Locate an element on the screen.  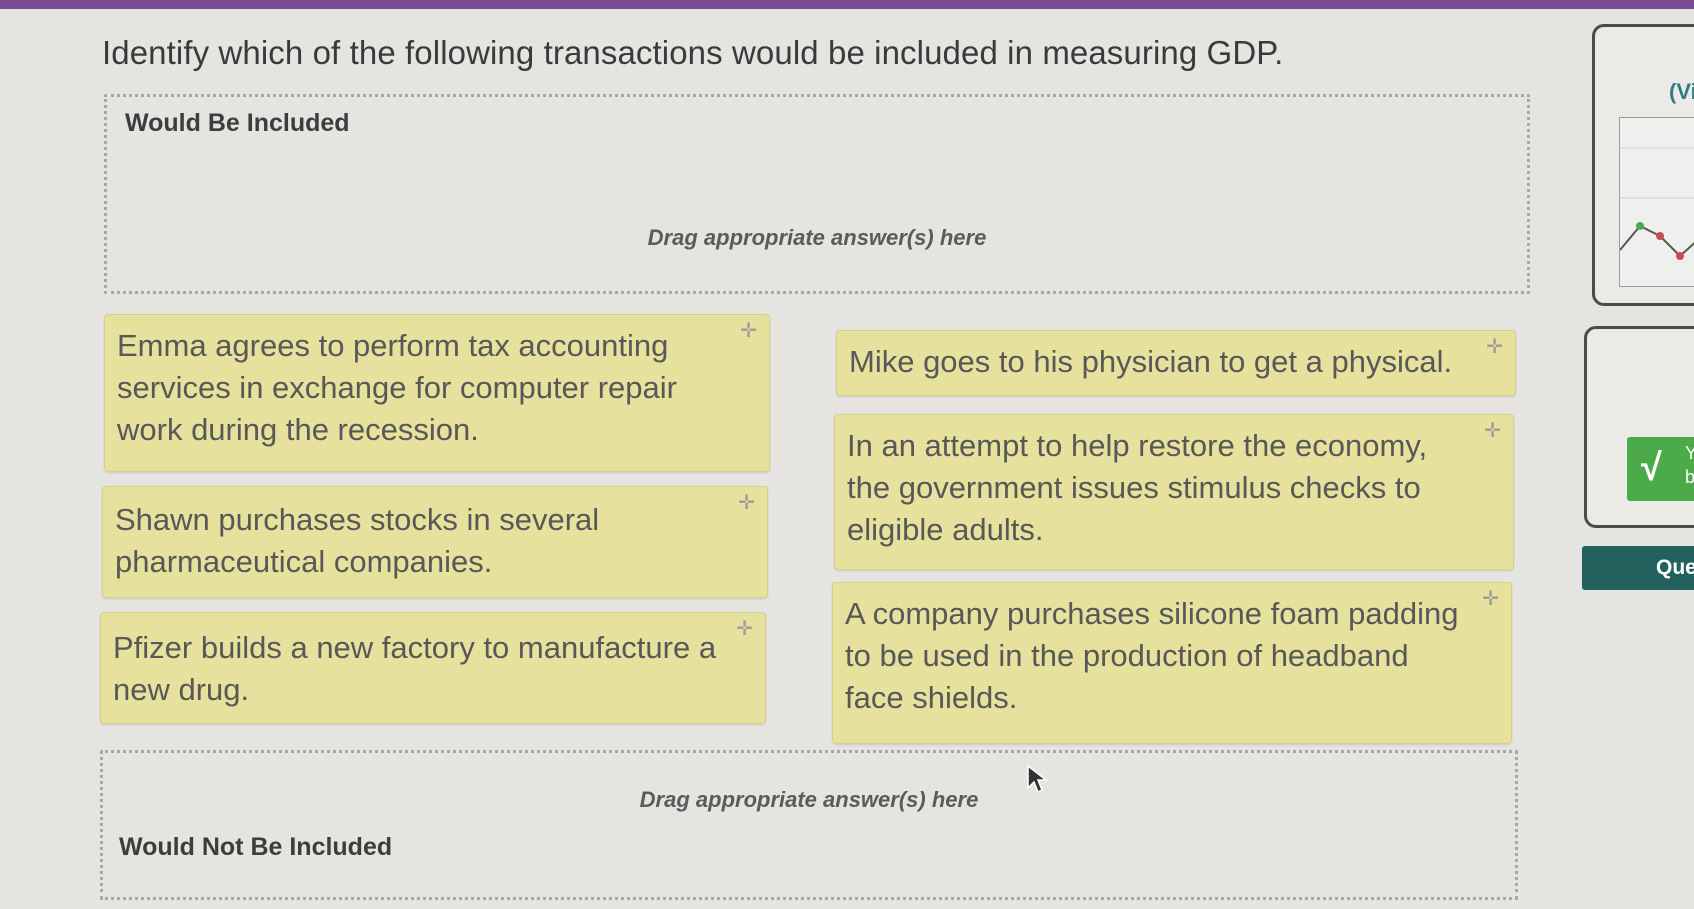
panel-label: (Vi is located at coordinates (1681, 91).